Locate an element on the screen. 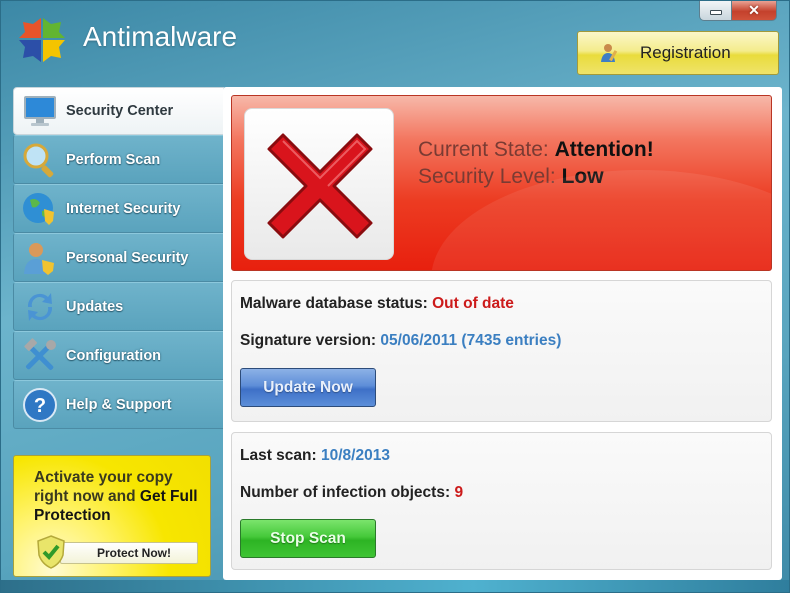 The width and height of the screenshot is (790, 593). question-icon: ? is located at coordinates (40, 404).